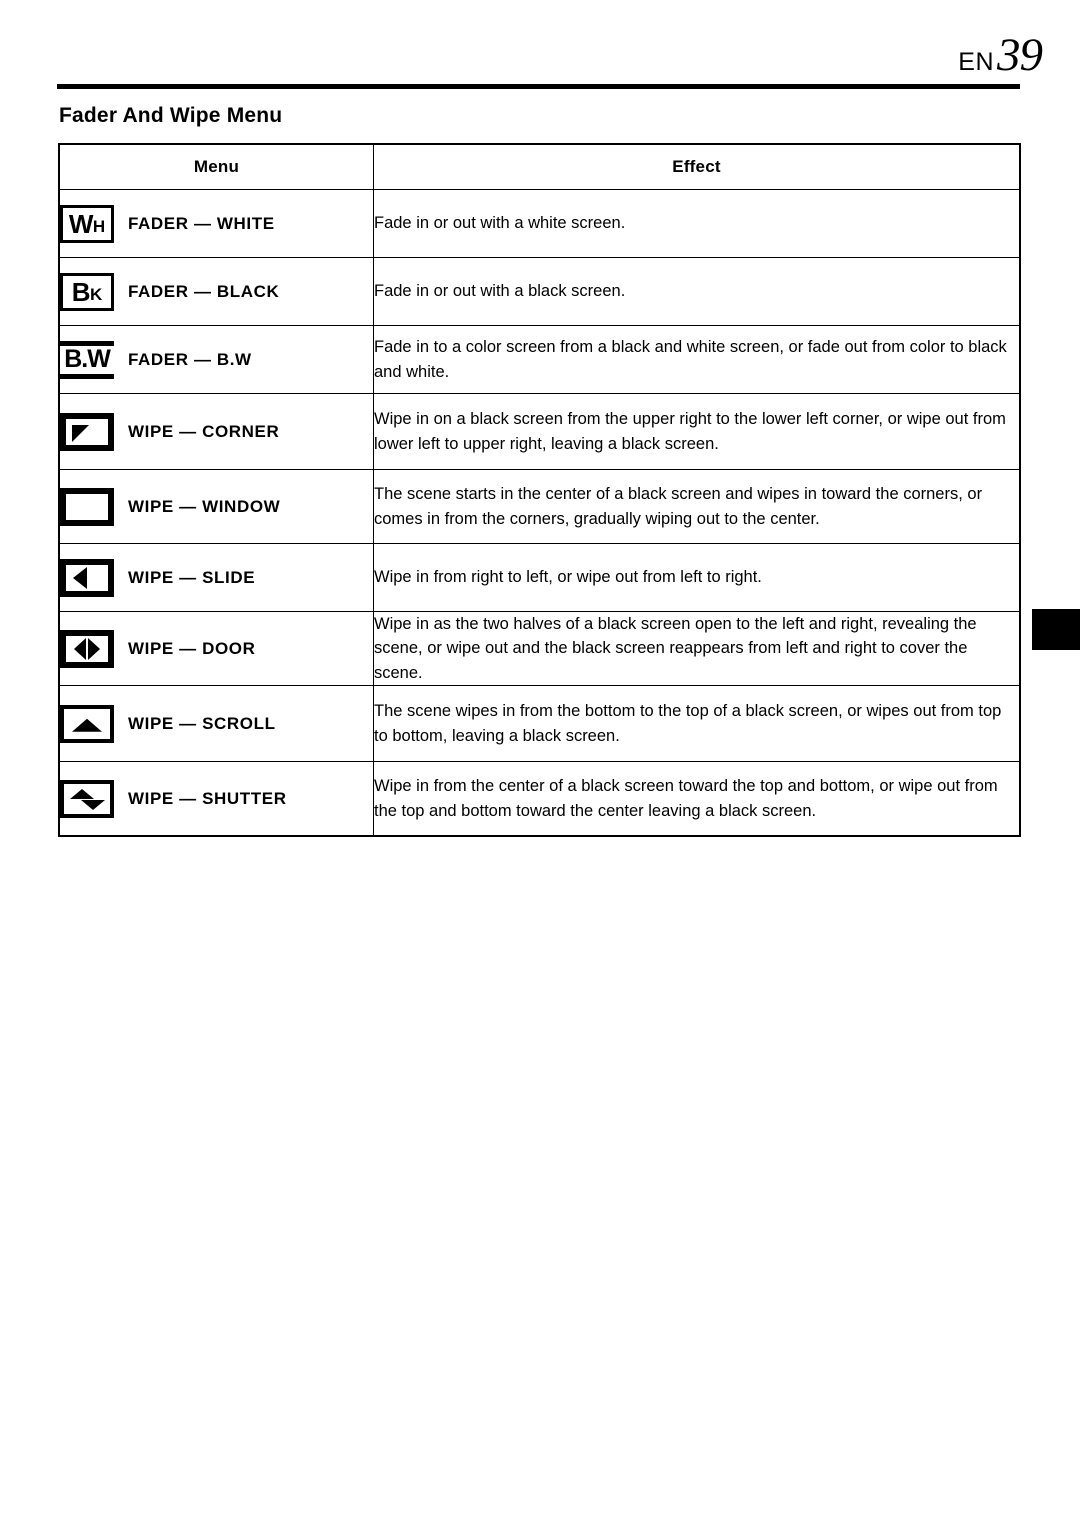 The height and width of the screenshot is (1533, 1080). Describe the element at coordinates (202, 723) in the screenshot. I see `menu-item-label: WIPE — SCROLL` at that location.